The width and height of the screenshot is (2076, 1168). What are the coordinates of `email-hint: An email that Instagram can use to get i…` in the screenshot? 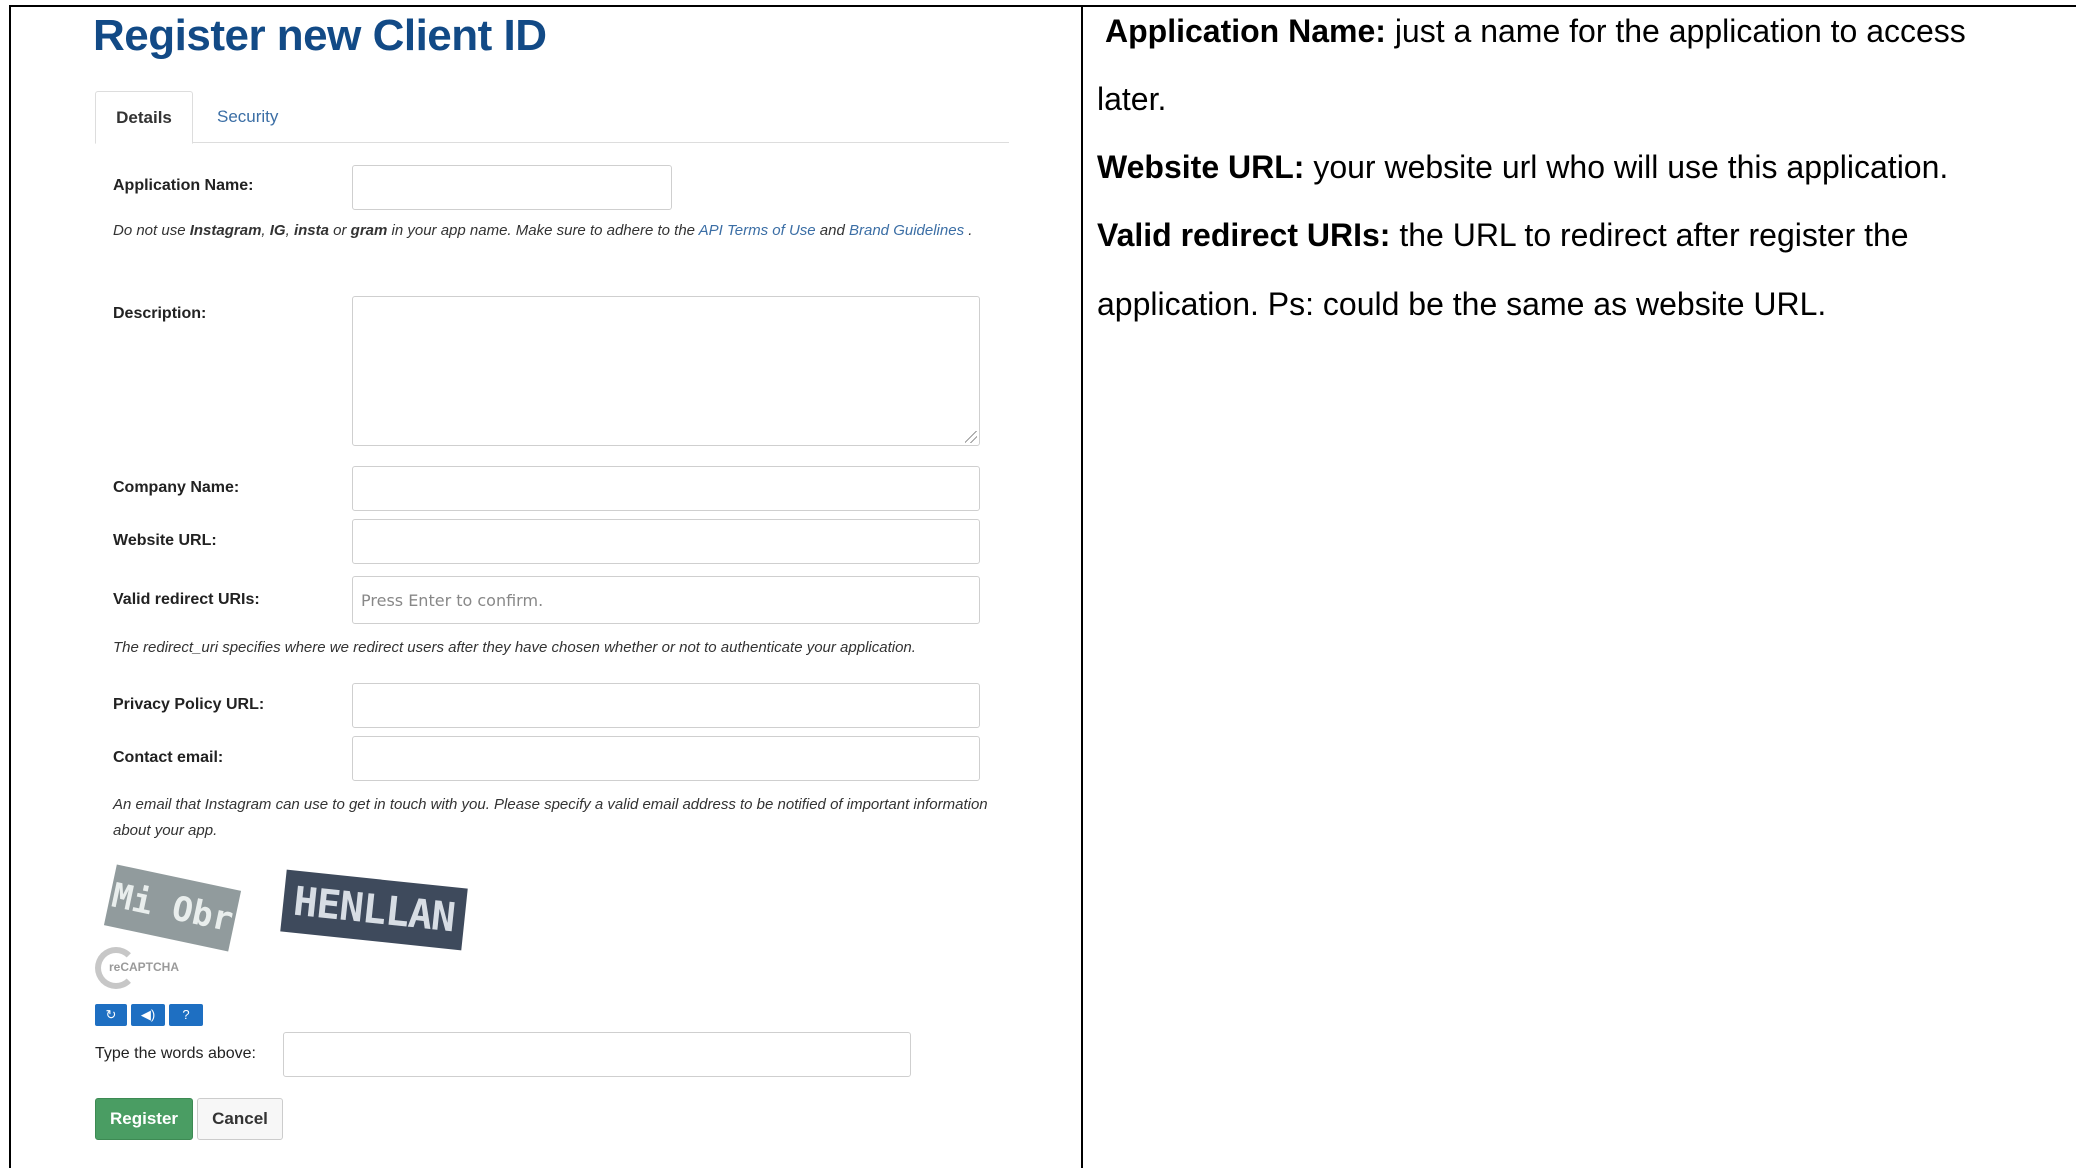 It's located at (550, 817).